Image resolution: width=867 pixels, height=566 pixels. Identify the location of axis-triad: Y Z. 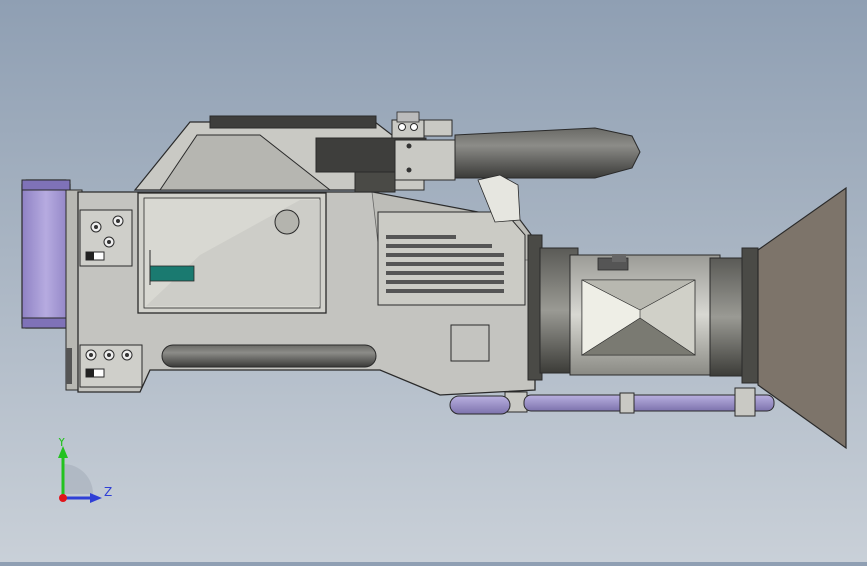
(84, 470).